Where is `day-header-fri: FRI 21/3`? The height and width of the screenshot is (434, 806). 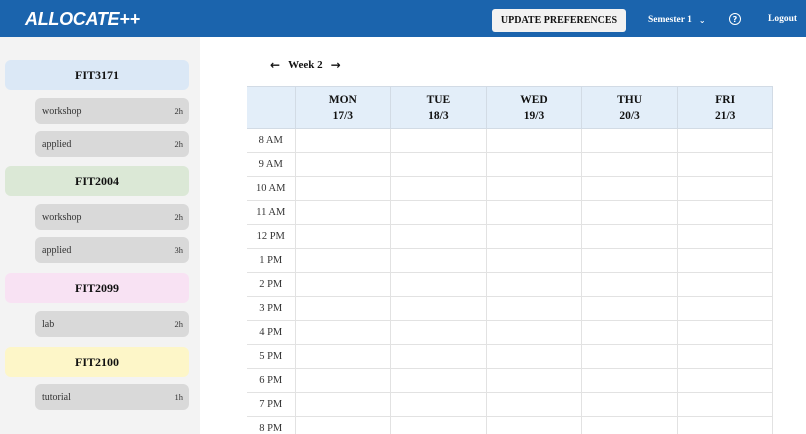 day-header-fri: FRI 21/3 is located at coordinates (724, 107).